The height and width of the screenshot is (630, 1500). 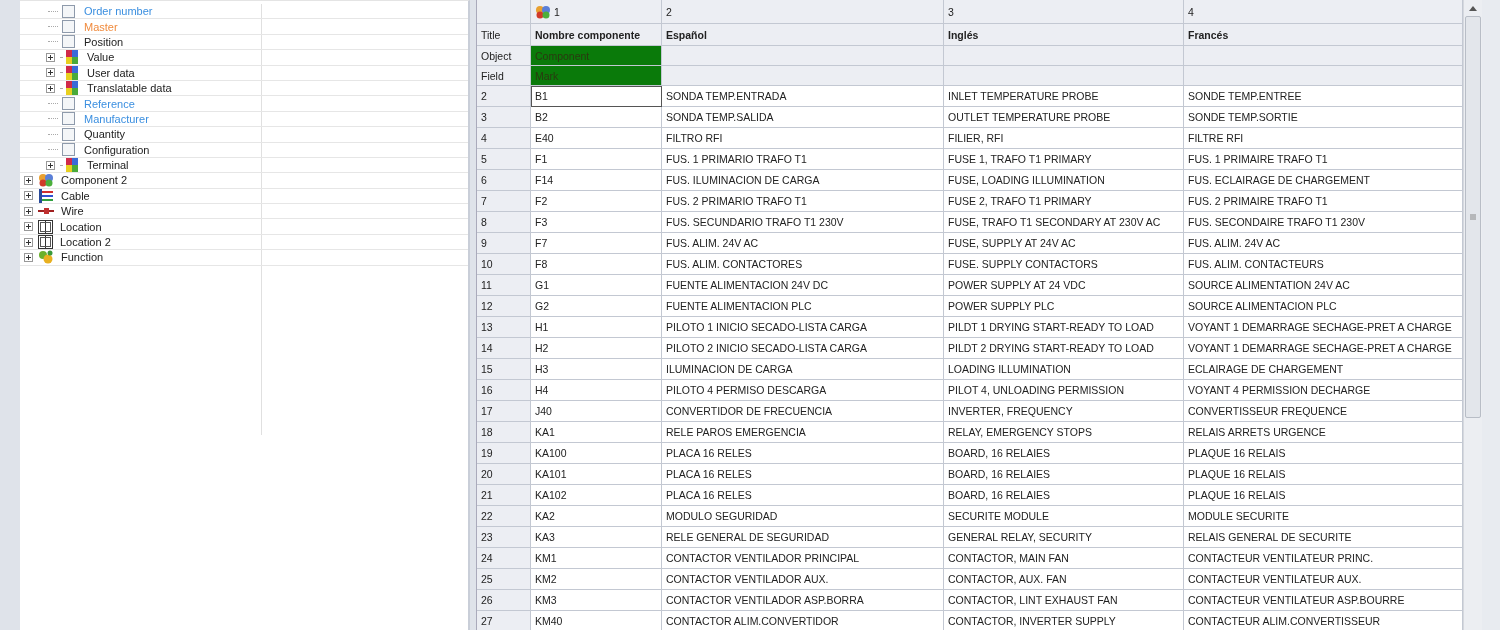 What do you see at coordinates (1064, 117) in the screenshot?
I see `table-cell: OUTLET TEMPERATURE PROBE` at bounding box center [1064, 117].